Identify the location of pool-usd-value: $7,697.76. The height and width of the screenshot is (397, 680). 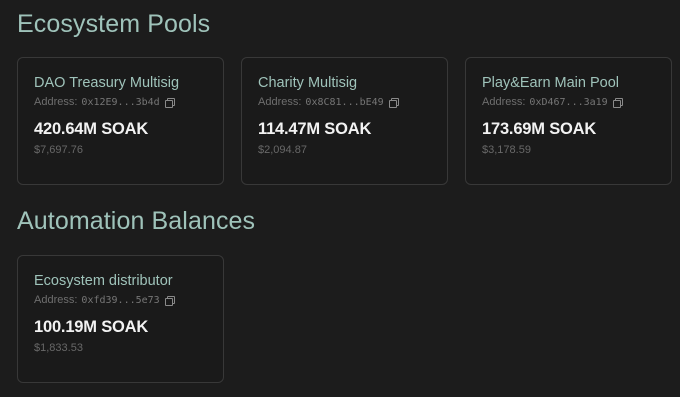
(58, 150).